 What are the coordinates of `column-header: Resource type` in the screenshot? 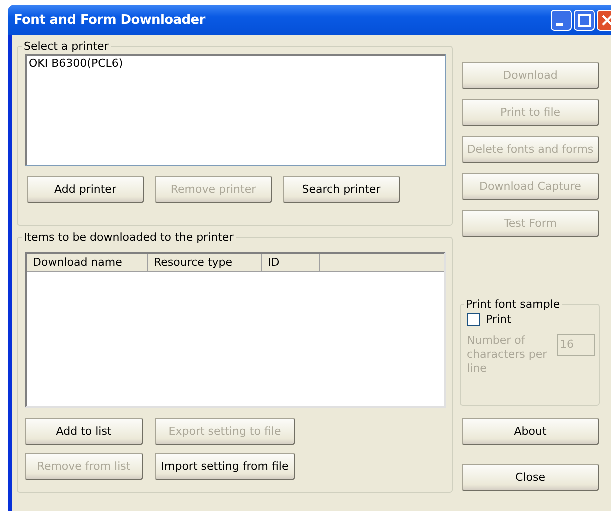 It's located at (205, 263).